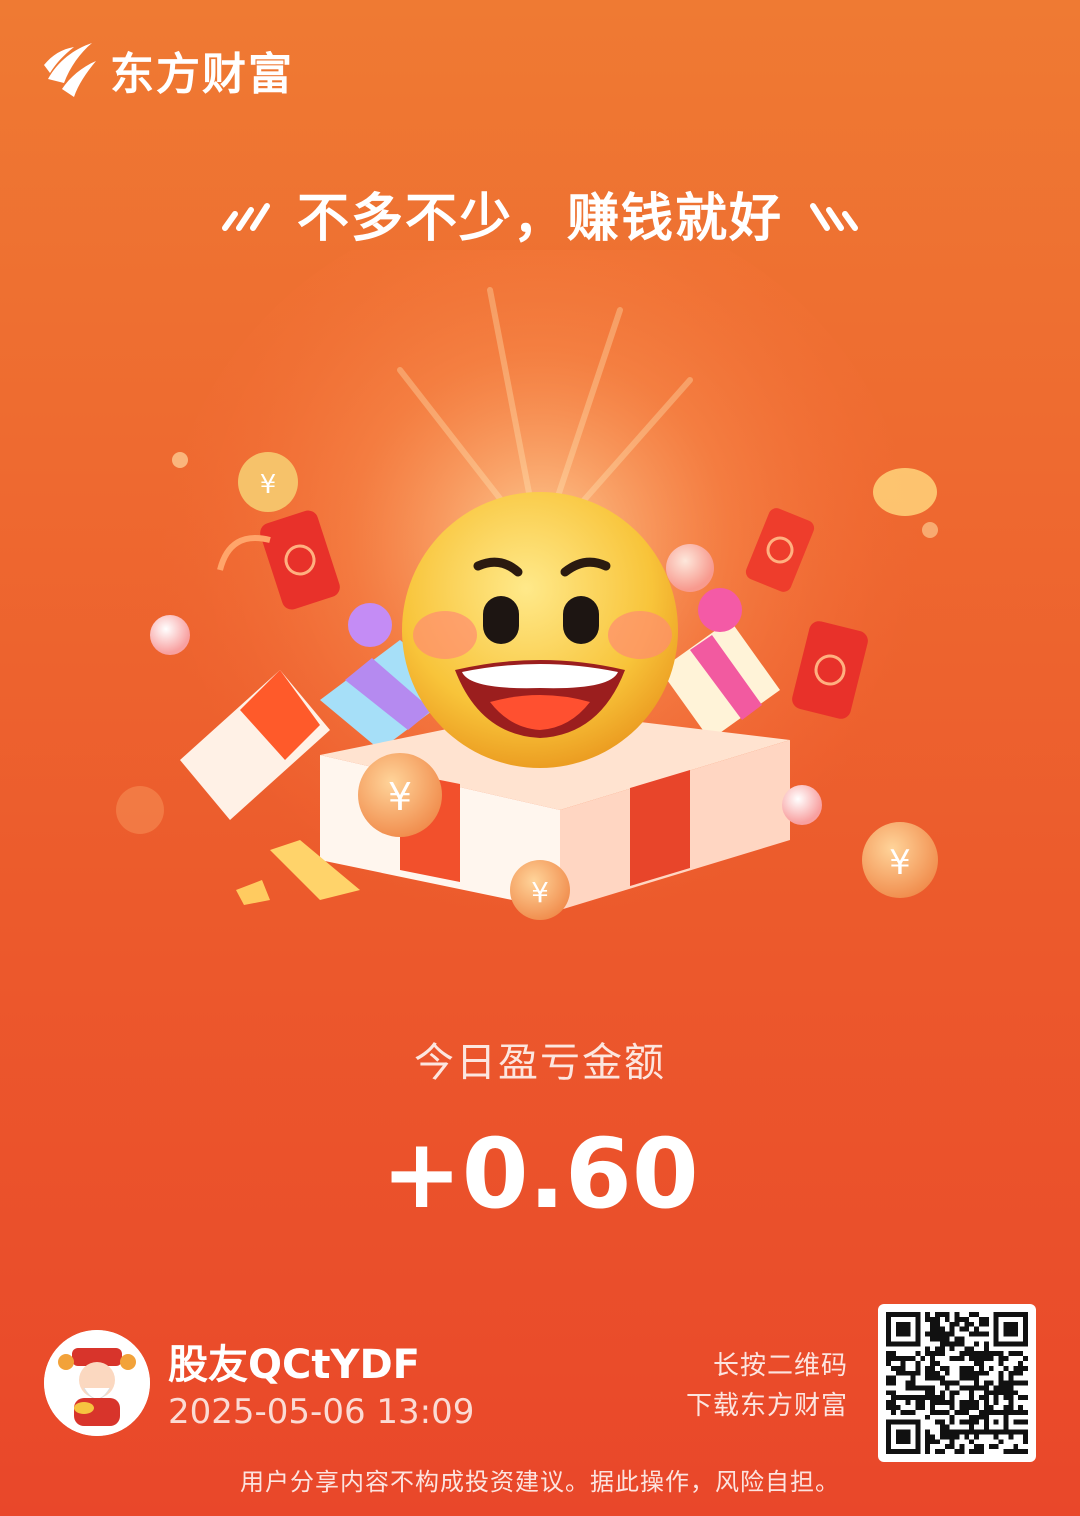  Describe the element at coordinates (767, 1386) in the screenshot. I see `qr-hint: 长按二维码 下载东方财富` at that location.